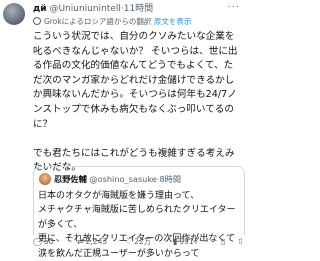  Describe the element at coordinates (138, 9) in the screenshot. I see `post-time: 11時間` at that location.